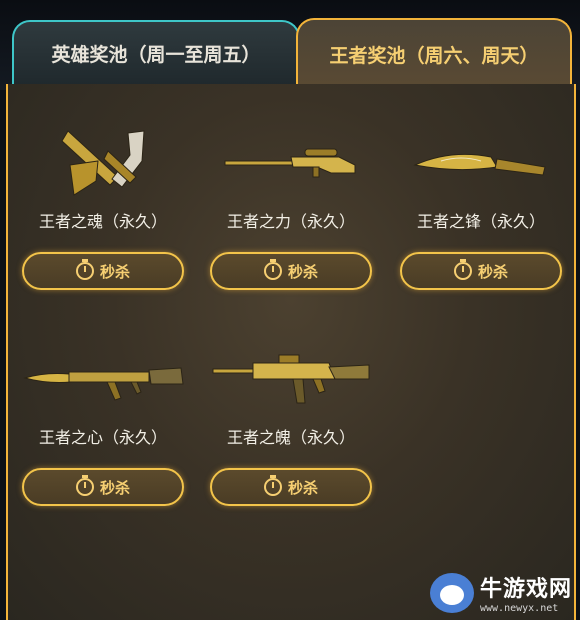  Describe the element at coordinates (102, 221) in the screenshot. I see `prize-name: 王者之魂（永久）` at that location.